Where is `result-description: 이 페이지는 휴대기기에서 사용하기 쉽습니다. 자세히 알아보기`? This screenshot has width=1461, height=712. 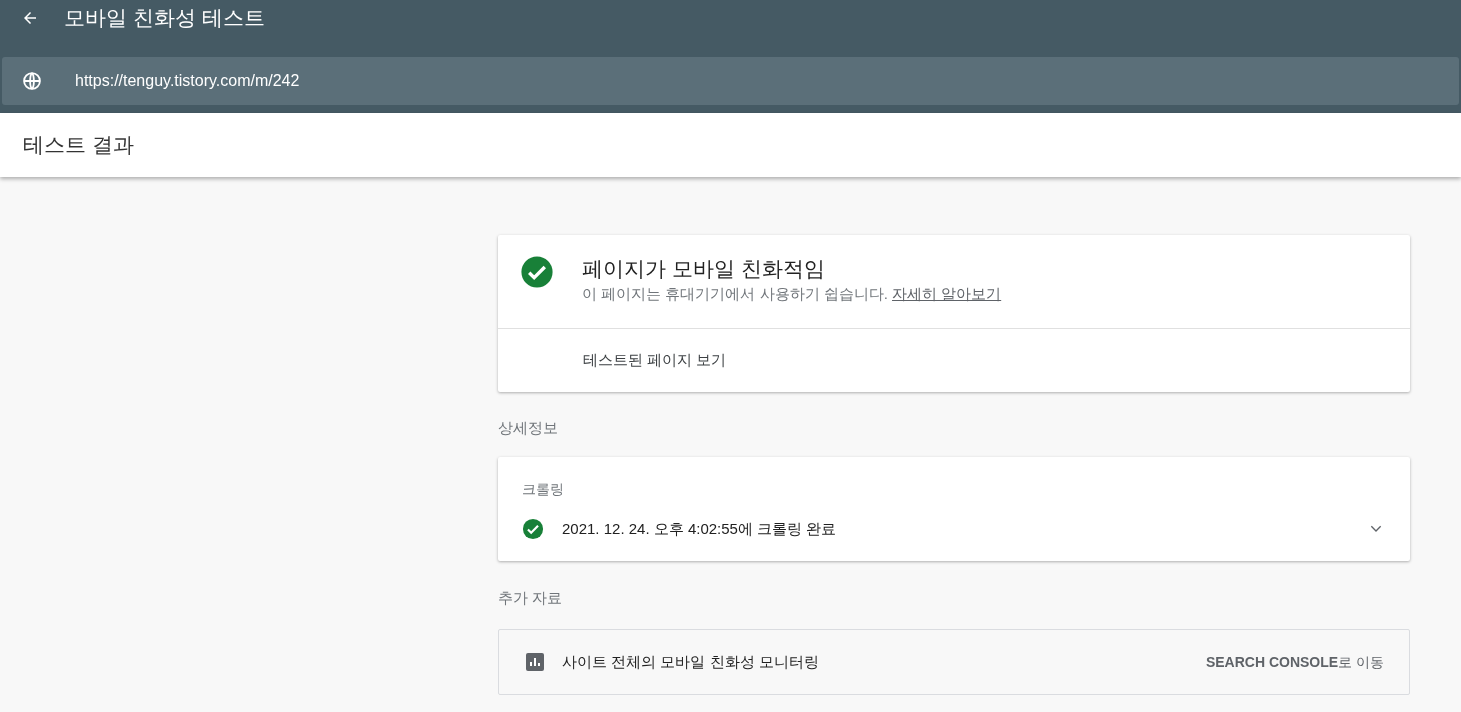 result-description: 이 페이지는 휴대기기에서 사용하기 쉽습니다. 자세히 알아보기 is located at coordinates (792, 294).